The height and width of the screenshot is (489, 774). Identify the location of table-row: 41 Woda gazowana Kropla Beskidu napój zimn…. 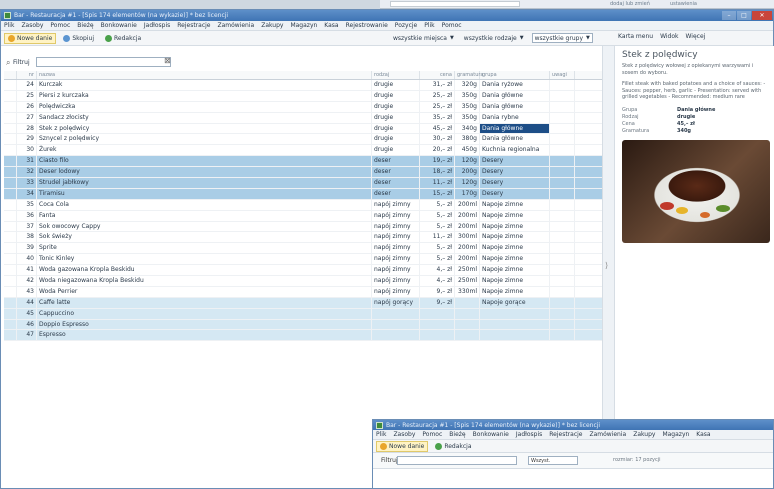
(303, 271).